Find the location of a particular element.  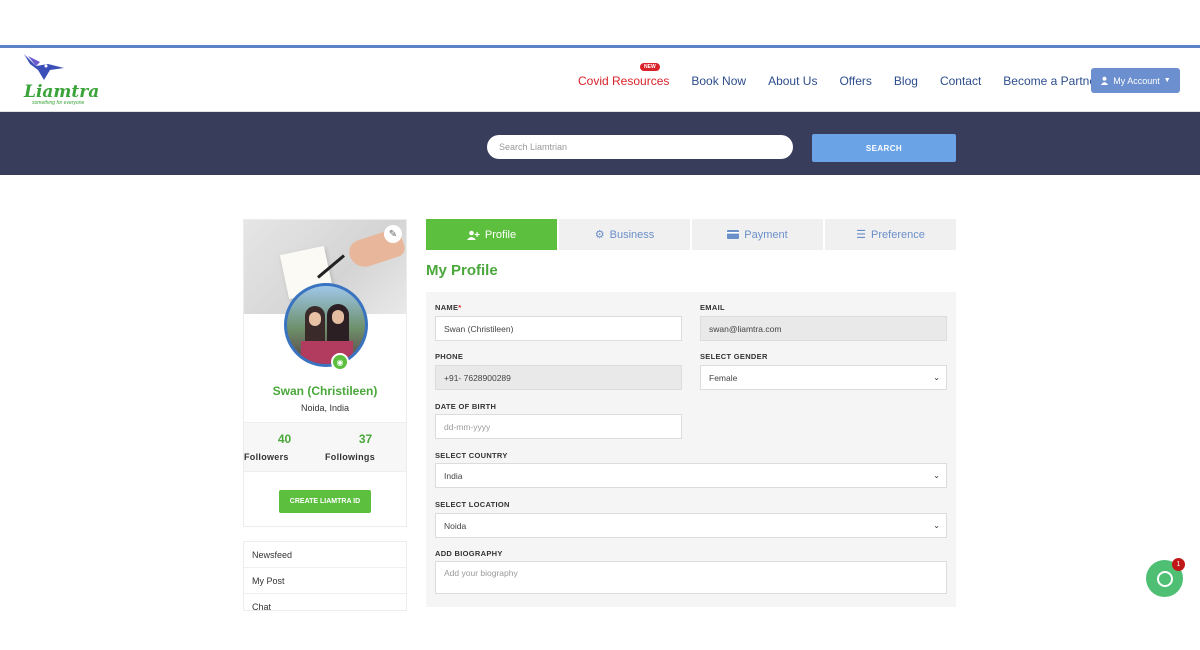

nav-covid-label: Covid Resources is located at coordinates (624, 81).